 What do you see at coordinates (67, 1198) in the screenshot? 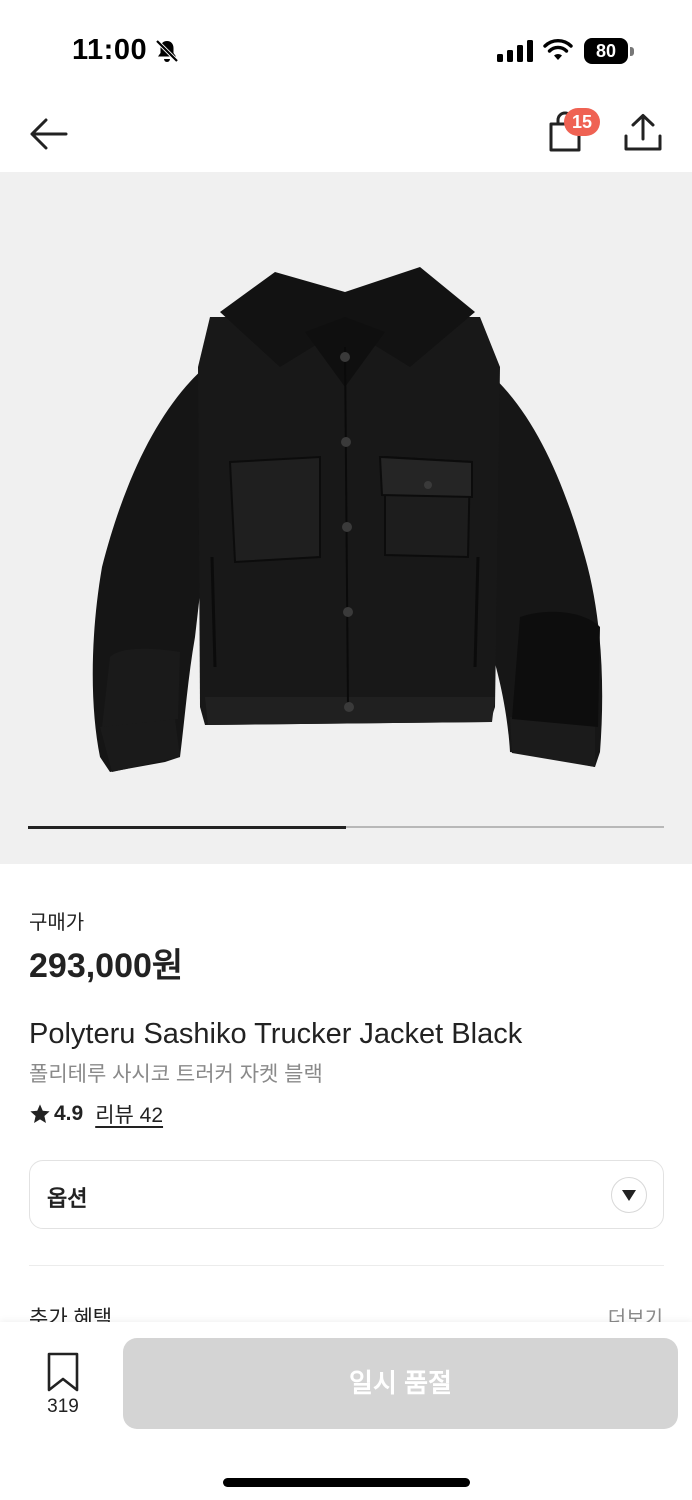
I see `option-label: 옵션` at bounding box center [67, 1198].